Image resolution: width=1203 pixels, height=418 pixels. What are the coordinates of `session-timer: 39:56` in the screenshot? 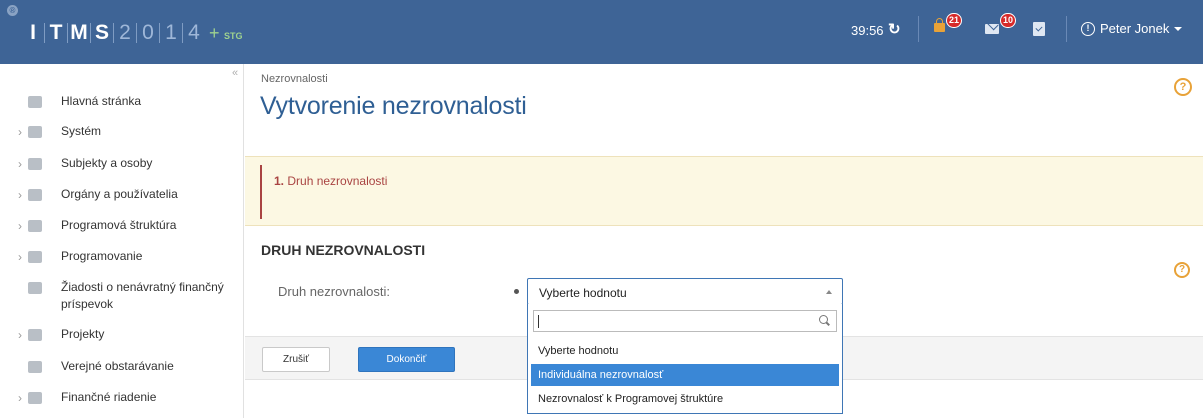 It's located at (867, 30).